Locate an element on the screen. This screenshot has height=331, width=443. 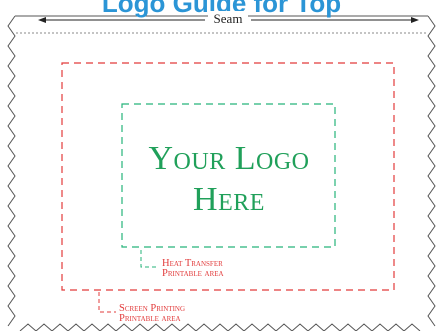
heat-transfer-leader is located at coordinates (149, 259).